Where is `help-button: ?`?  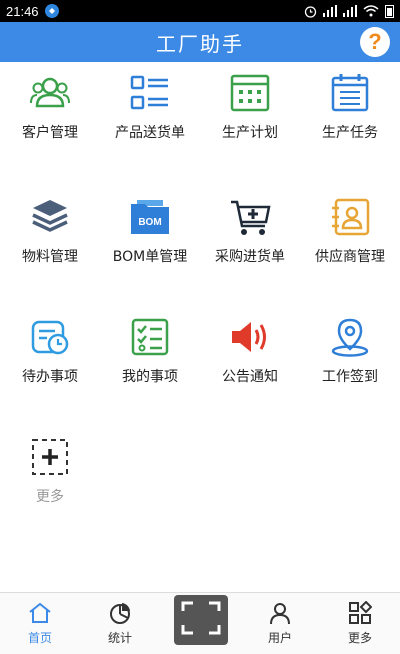 help-button: ? is located at coordinates (375, 42).